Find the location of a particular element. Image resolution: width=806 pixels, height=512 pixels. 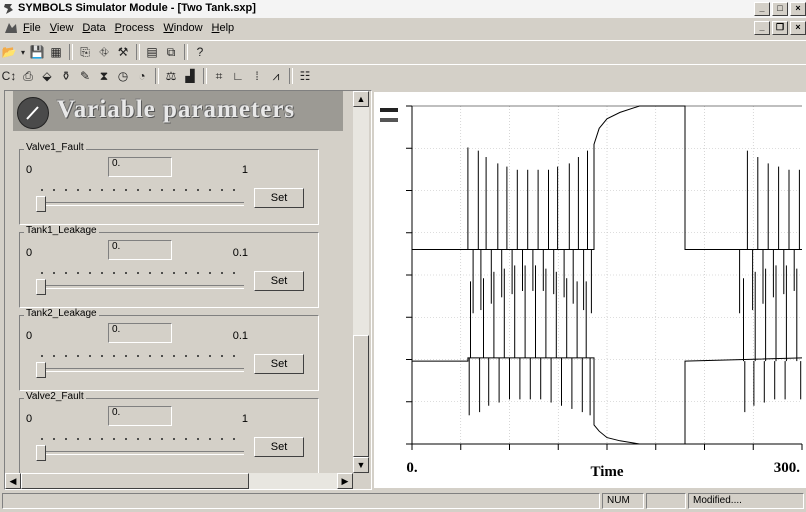

doc-restore-button: ❐ is located at coordinates (780, 28).